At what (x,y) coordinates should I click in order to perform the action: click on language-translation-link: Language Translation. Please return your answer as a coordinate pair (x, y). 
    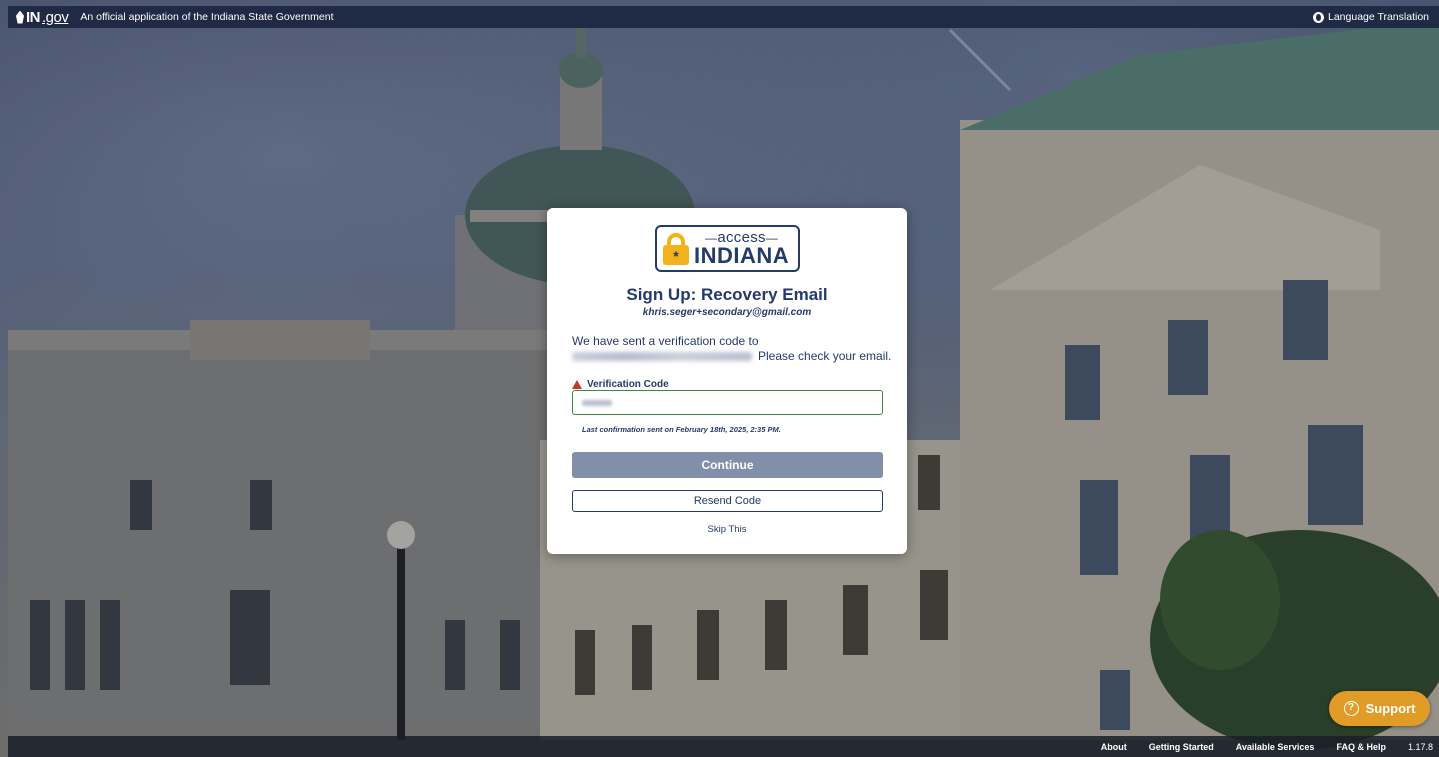
    Looking at the image, I should click on (1371, 17).